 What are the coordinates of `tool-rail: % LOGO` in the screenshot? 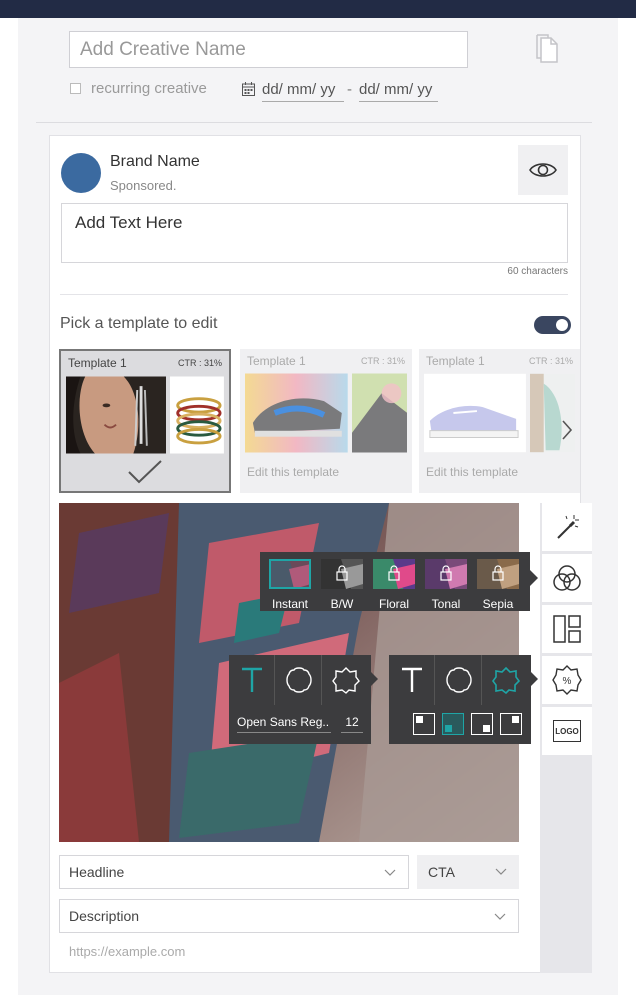 It's located at (566, 738).